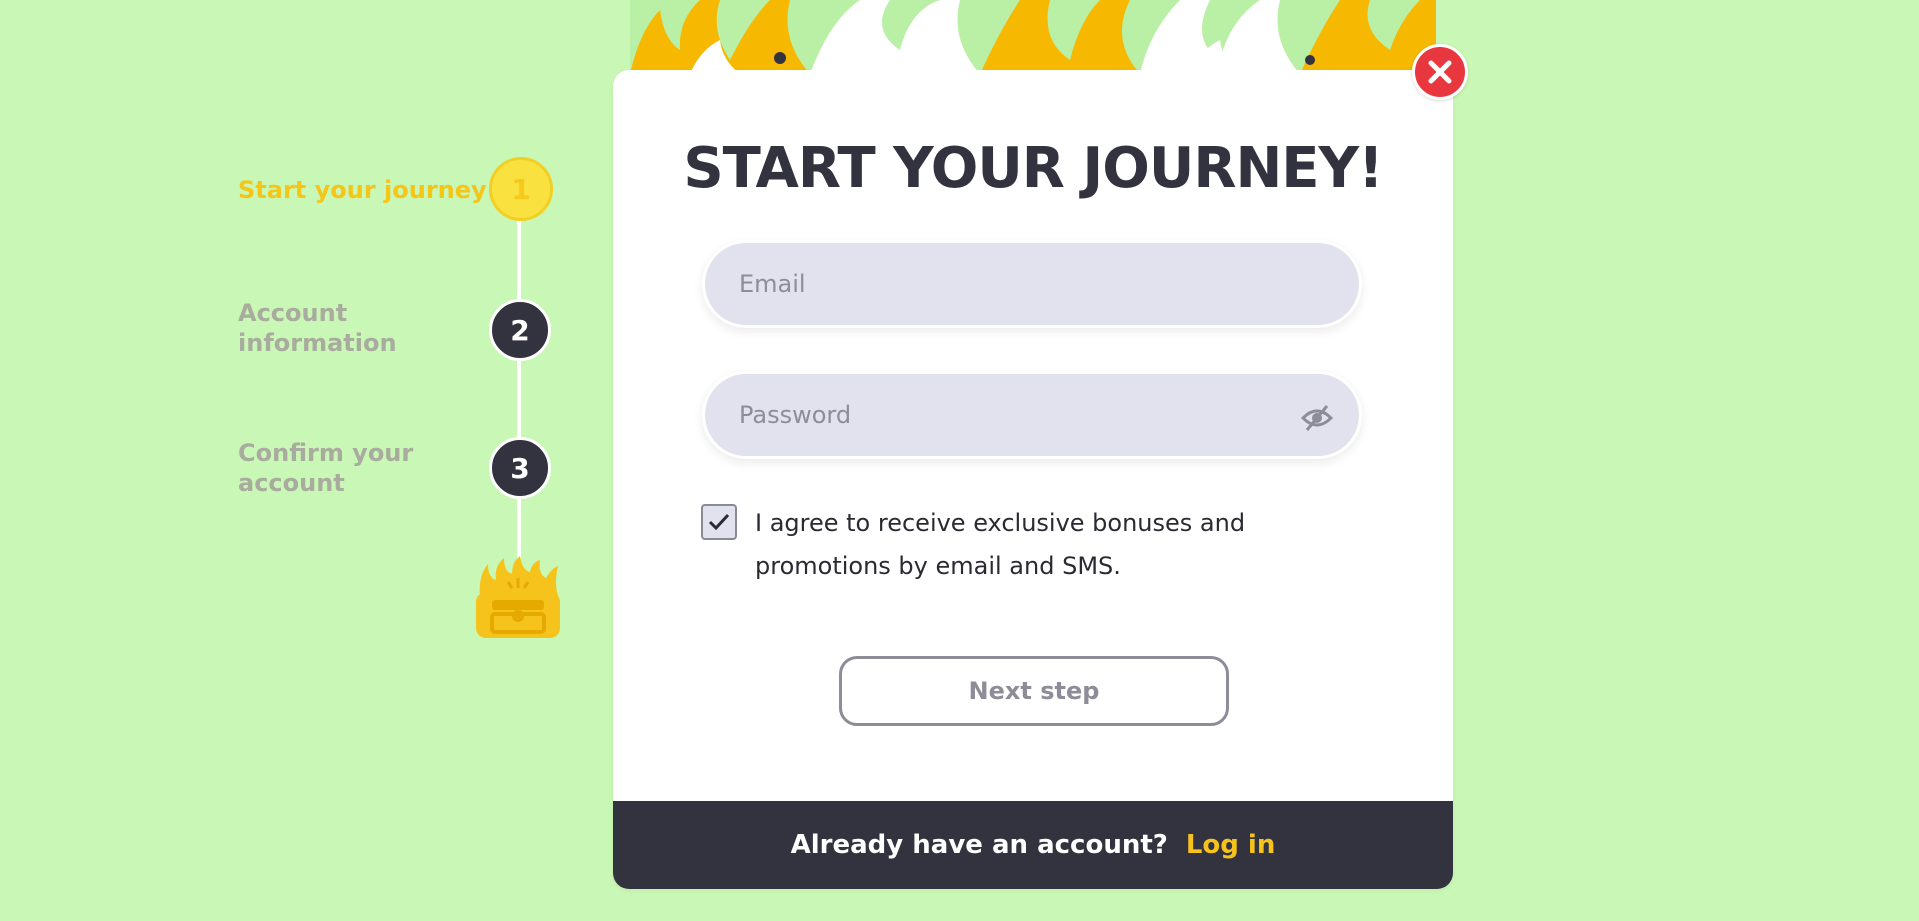 This screenshot has height=921, width=1919. What do you see at coordinates (1034, 691) in the screenshot?
I see `next-step-button: Next step` at bounding box center [1034, 691].